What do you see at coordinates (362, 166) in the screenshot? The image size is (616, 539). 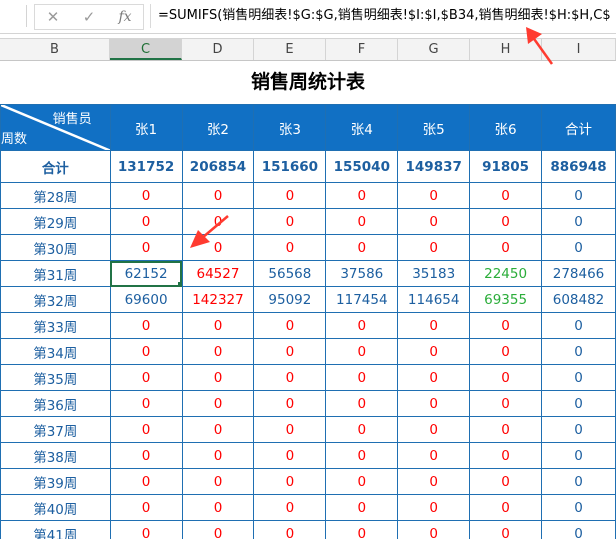 I see `total-cell: 155040` at bounding box center [362, 166].